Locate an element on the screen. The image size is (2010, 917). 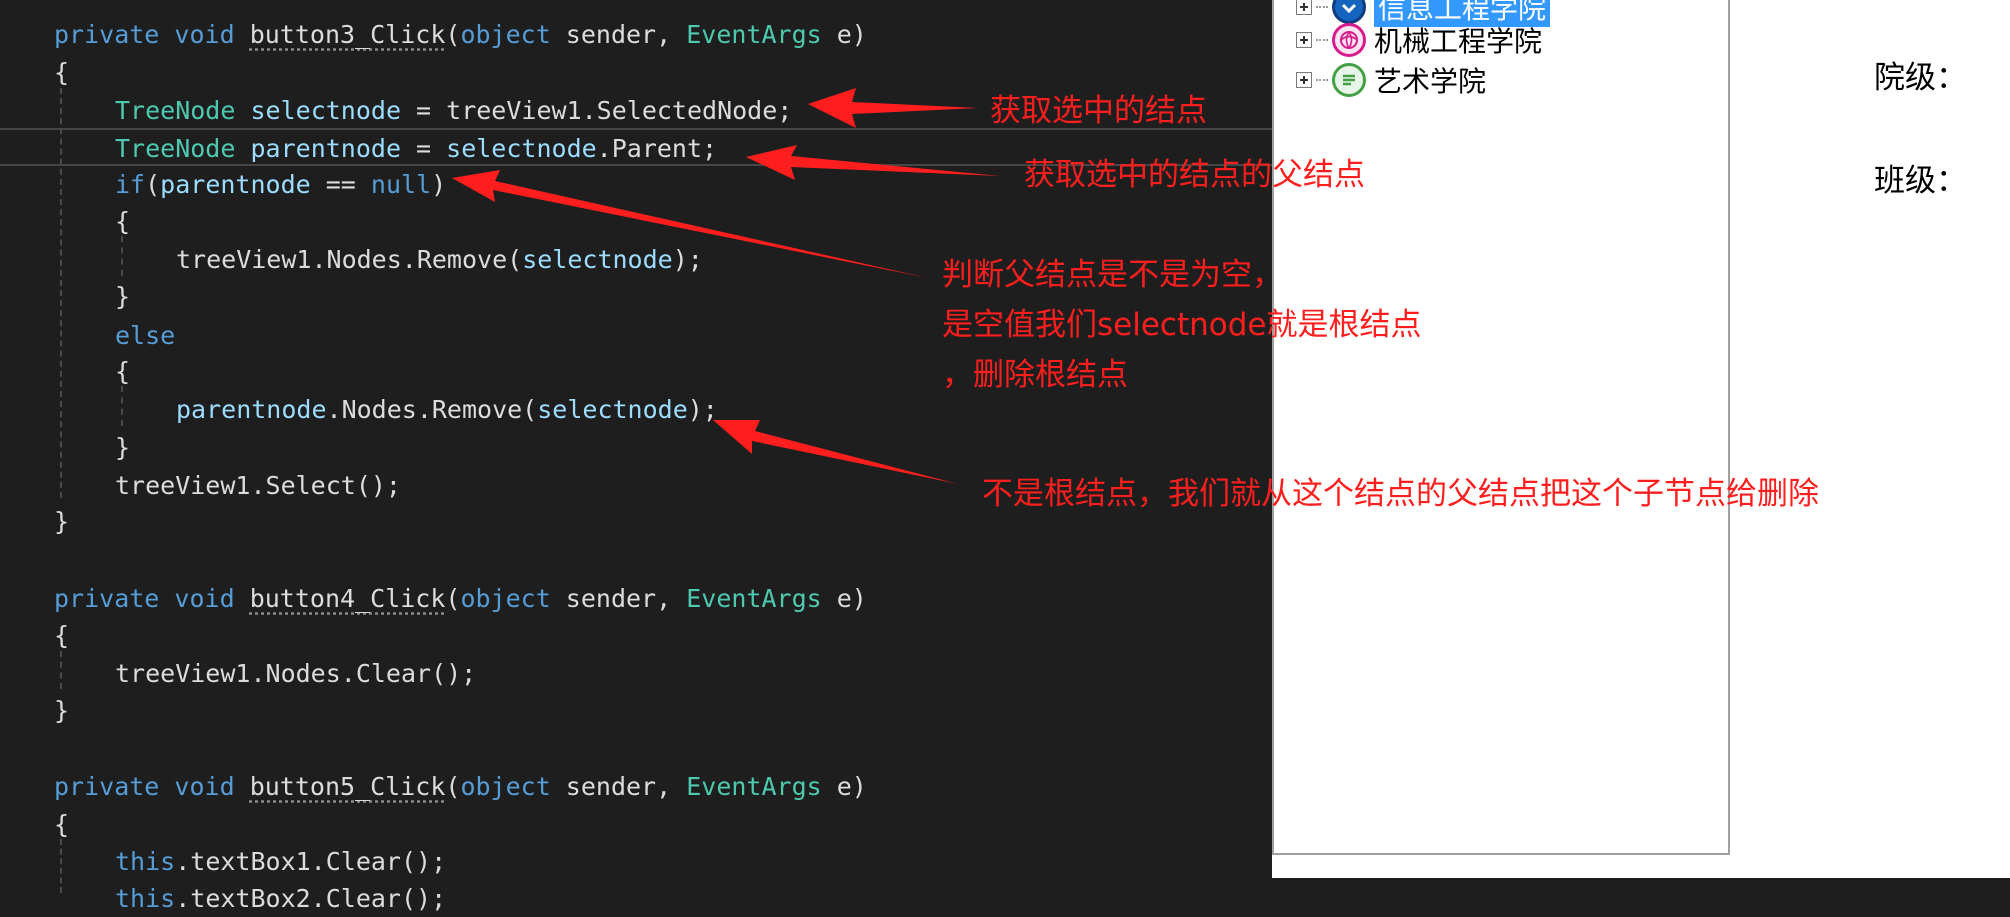
annotation-parent-node: 获取选中的结点的父结点 is located at coordinates (1194, 175).